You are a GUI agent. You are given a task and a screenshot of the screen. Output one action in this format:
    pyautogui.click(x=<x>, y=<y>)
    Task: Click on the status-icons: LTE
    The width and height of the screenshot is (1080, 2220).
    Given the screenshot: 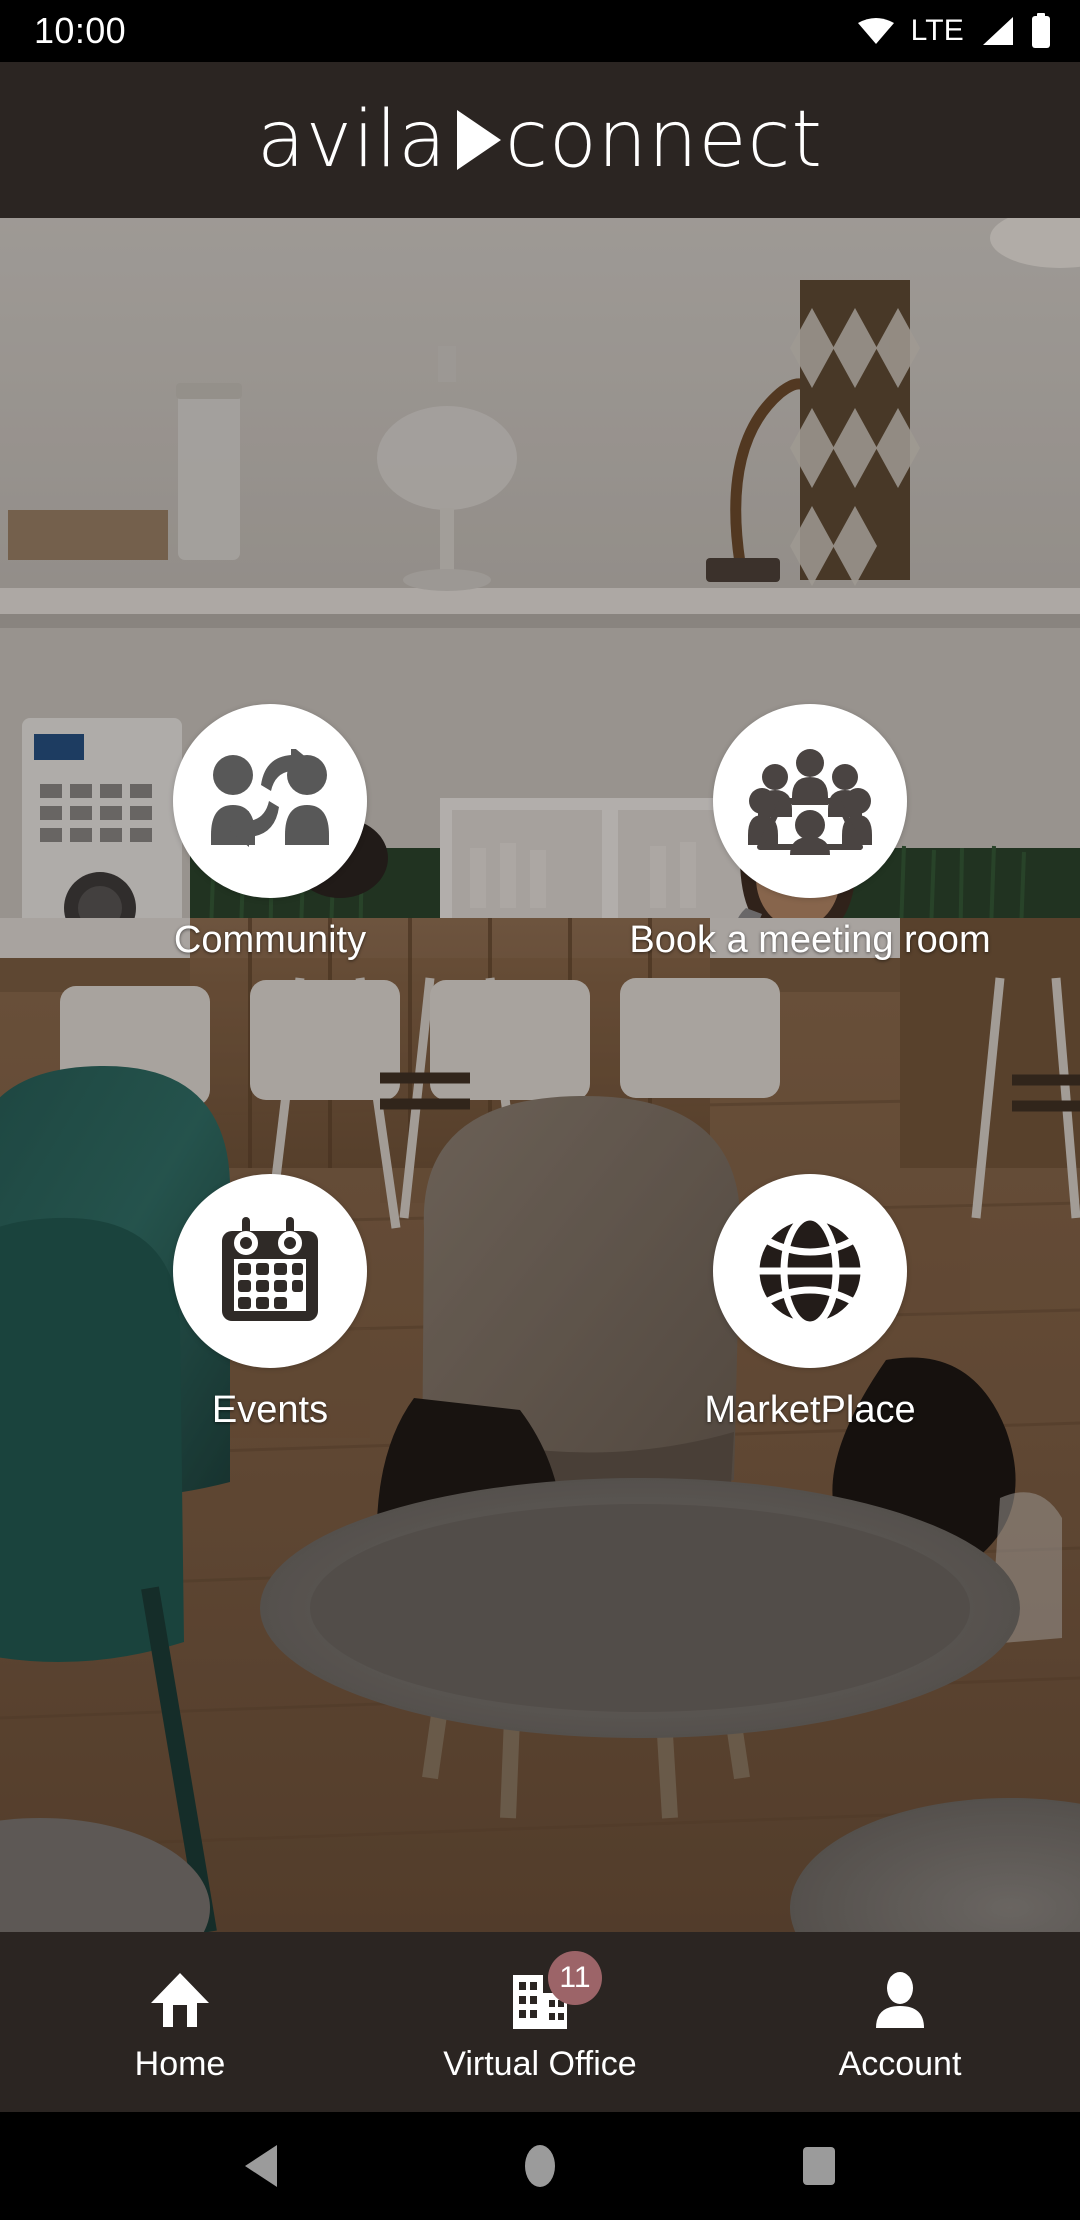 What is the action you would take?
    pyautogui.click(x=954, y=31)
    